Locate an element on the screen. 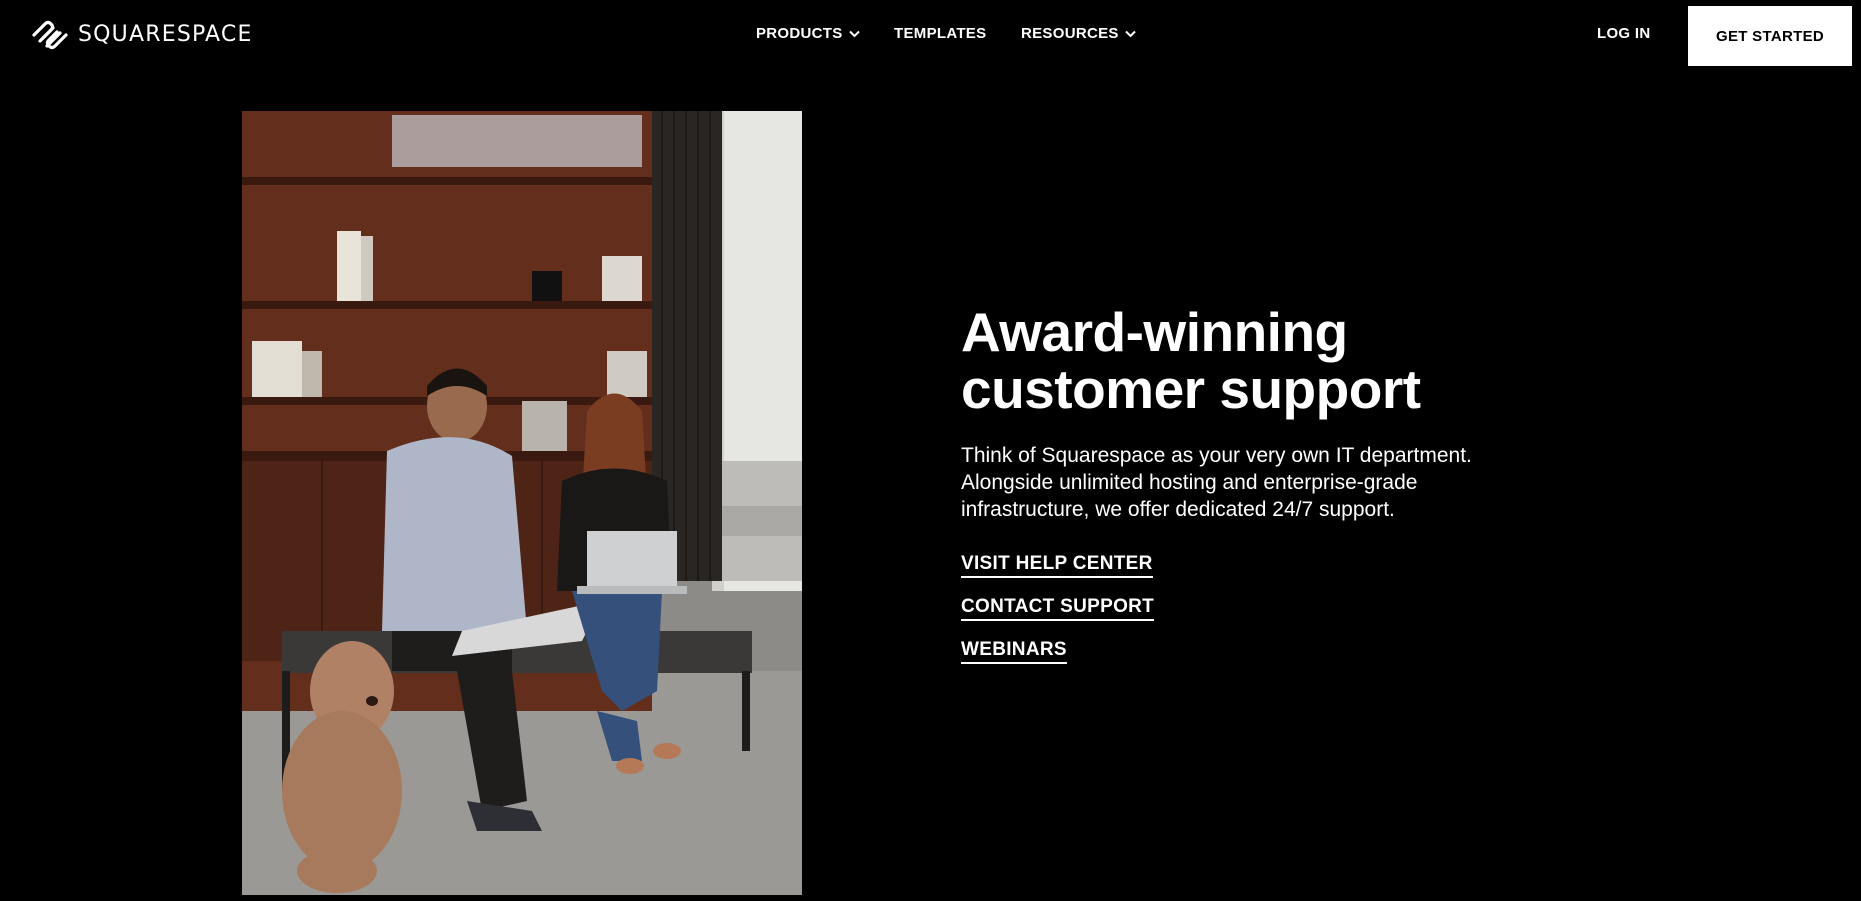 The height and width of the screenshot is (901, 1861). headline-line-1: Award-winning is located at coordinates (1154, 332).